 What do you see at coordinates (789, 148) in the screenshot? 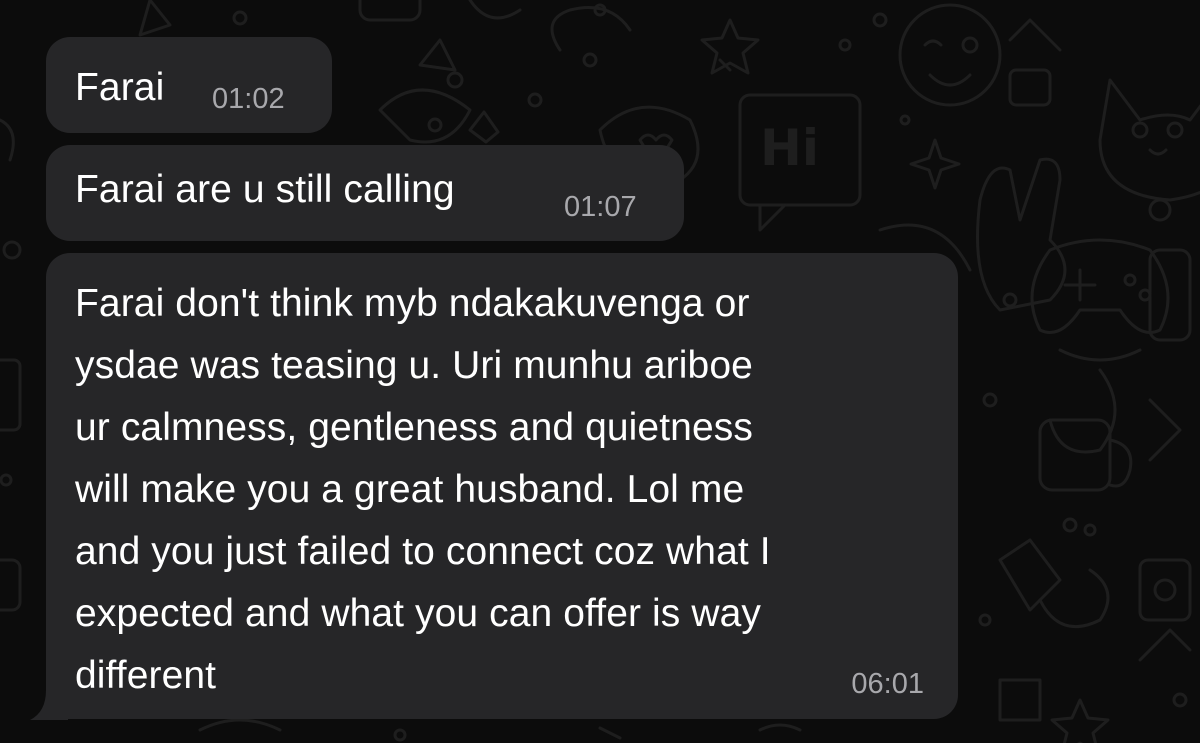
I see `svg-text: Hi` at bounding box center [789, 148].